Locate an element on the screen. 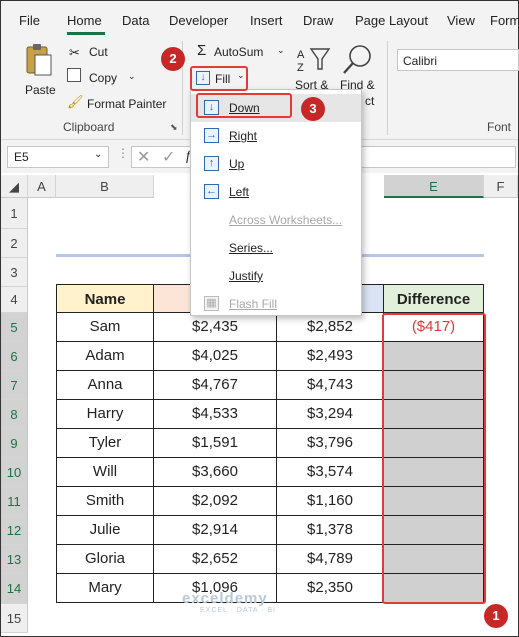 This screenshot has height=637, width=519. tab-draw: Draw is located at coordinates (318, 20).